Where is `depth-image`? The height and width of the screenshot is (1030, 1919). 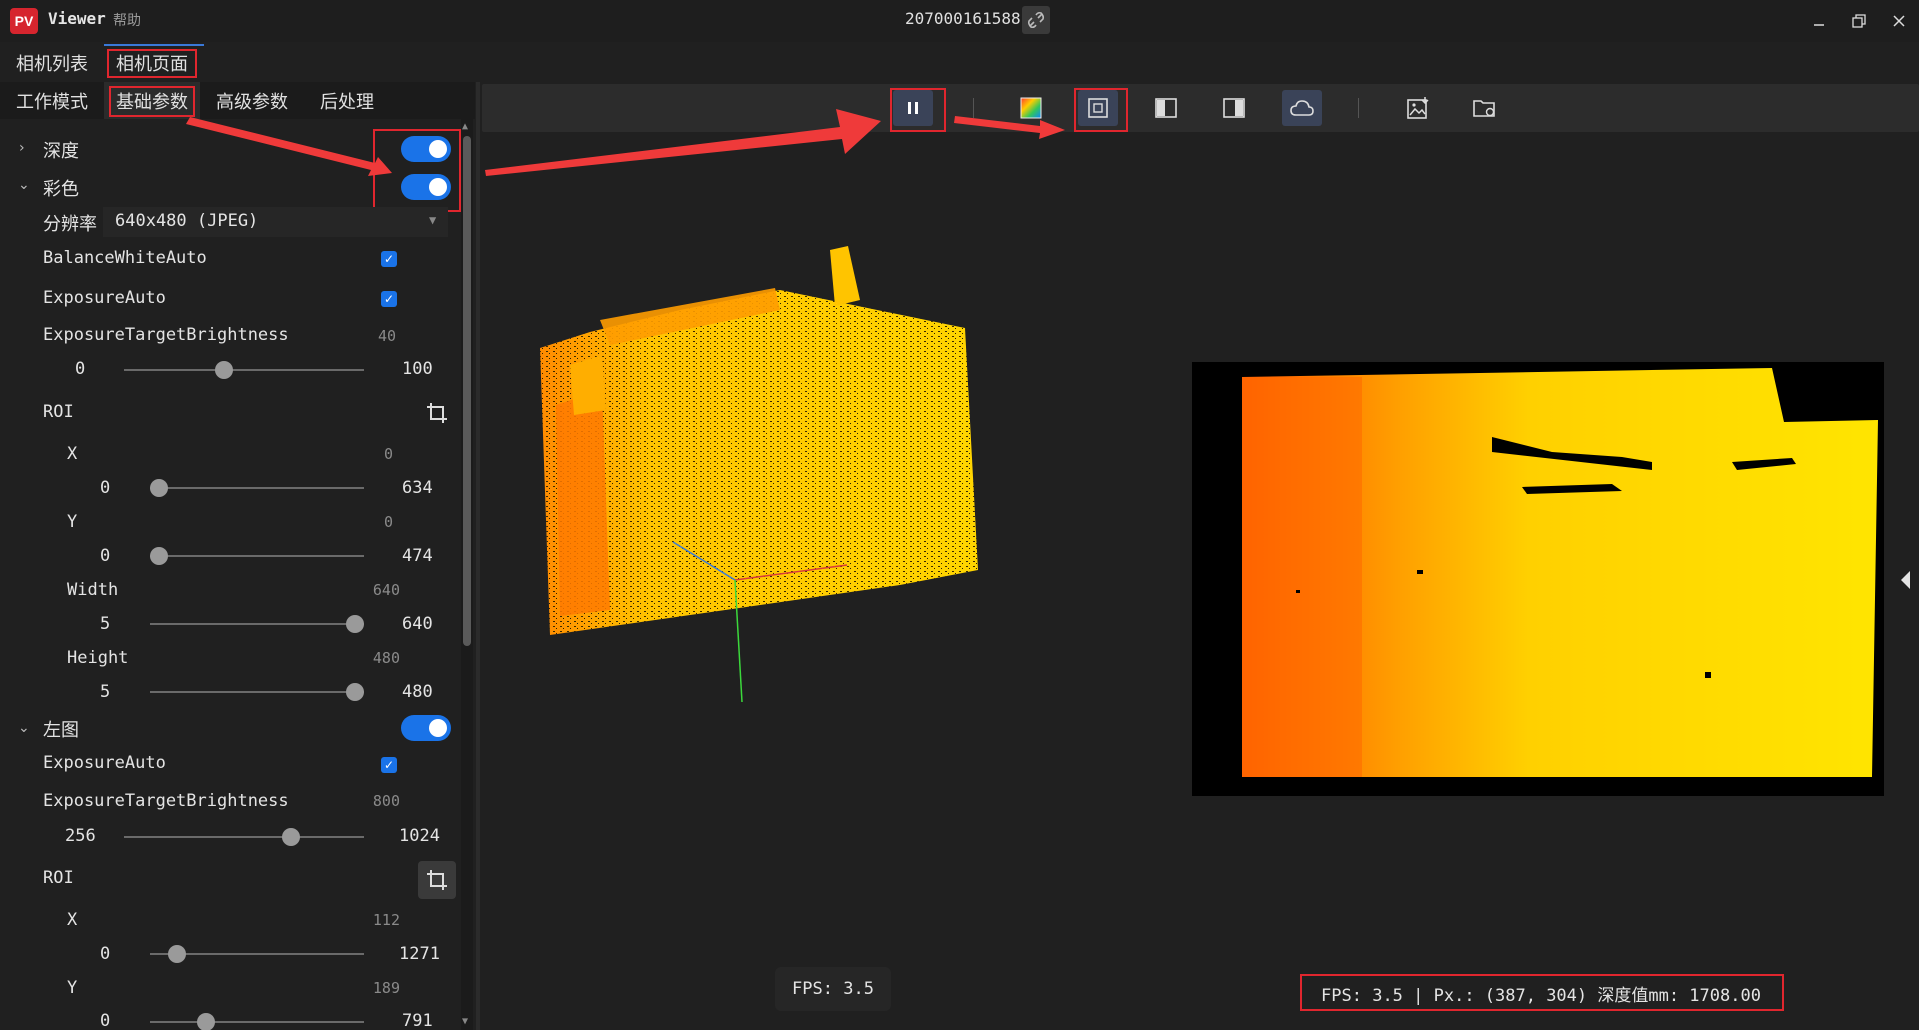
depth-image is located at coordinates (1560, 569).